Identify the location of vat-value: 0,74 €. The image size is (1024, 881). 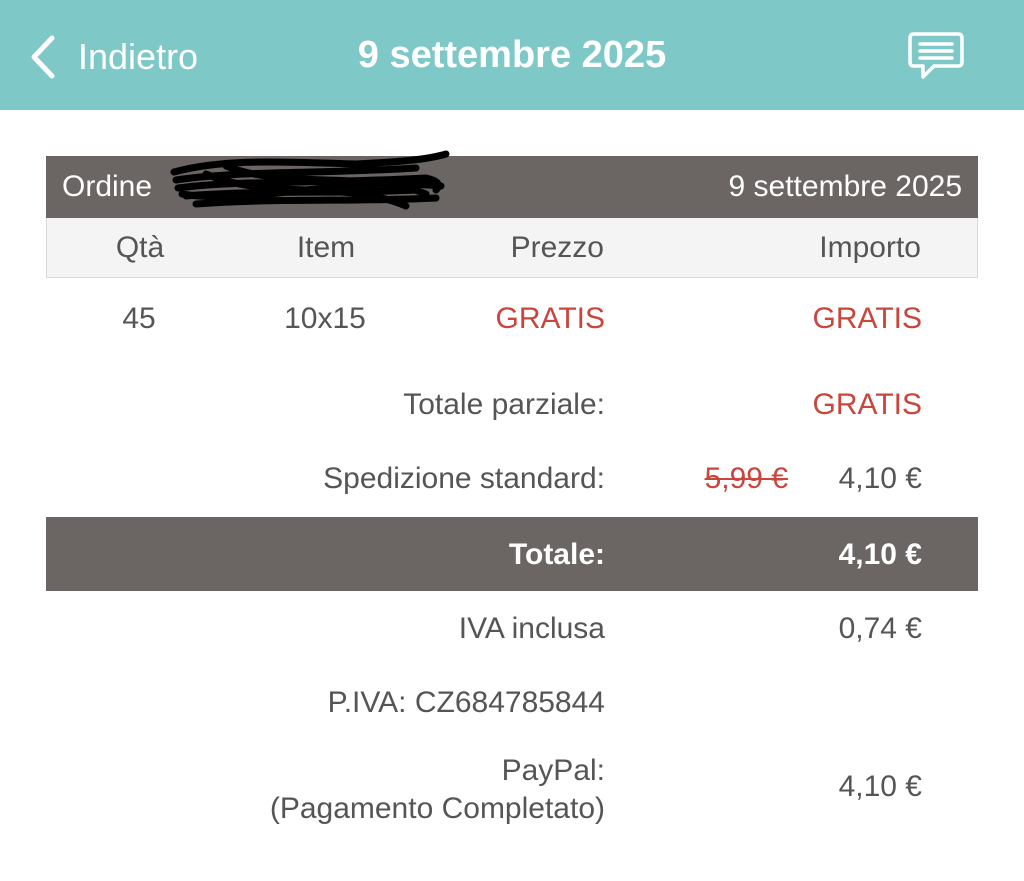
(880, 628).